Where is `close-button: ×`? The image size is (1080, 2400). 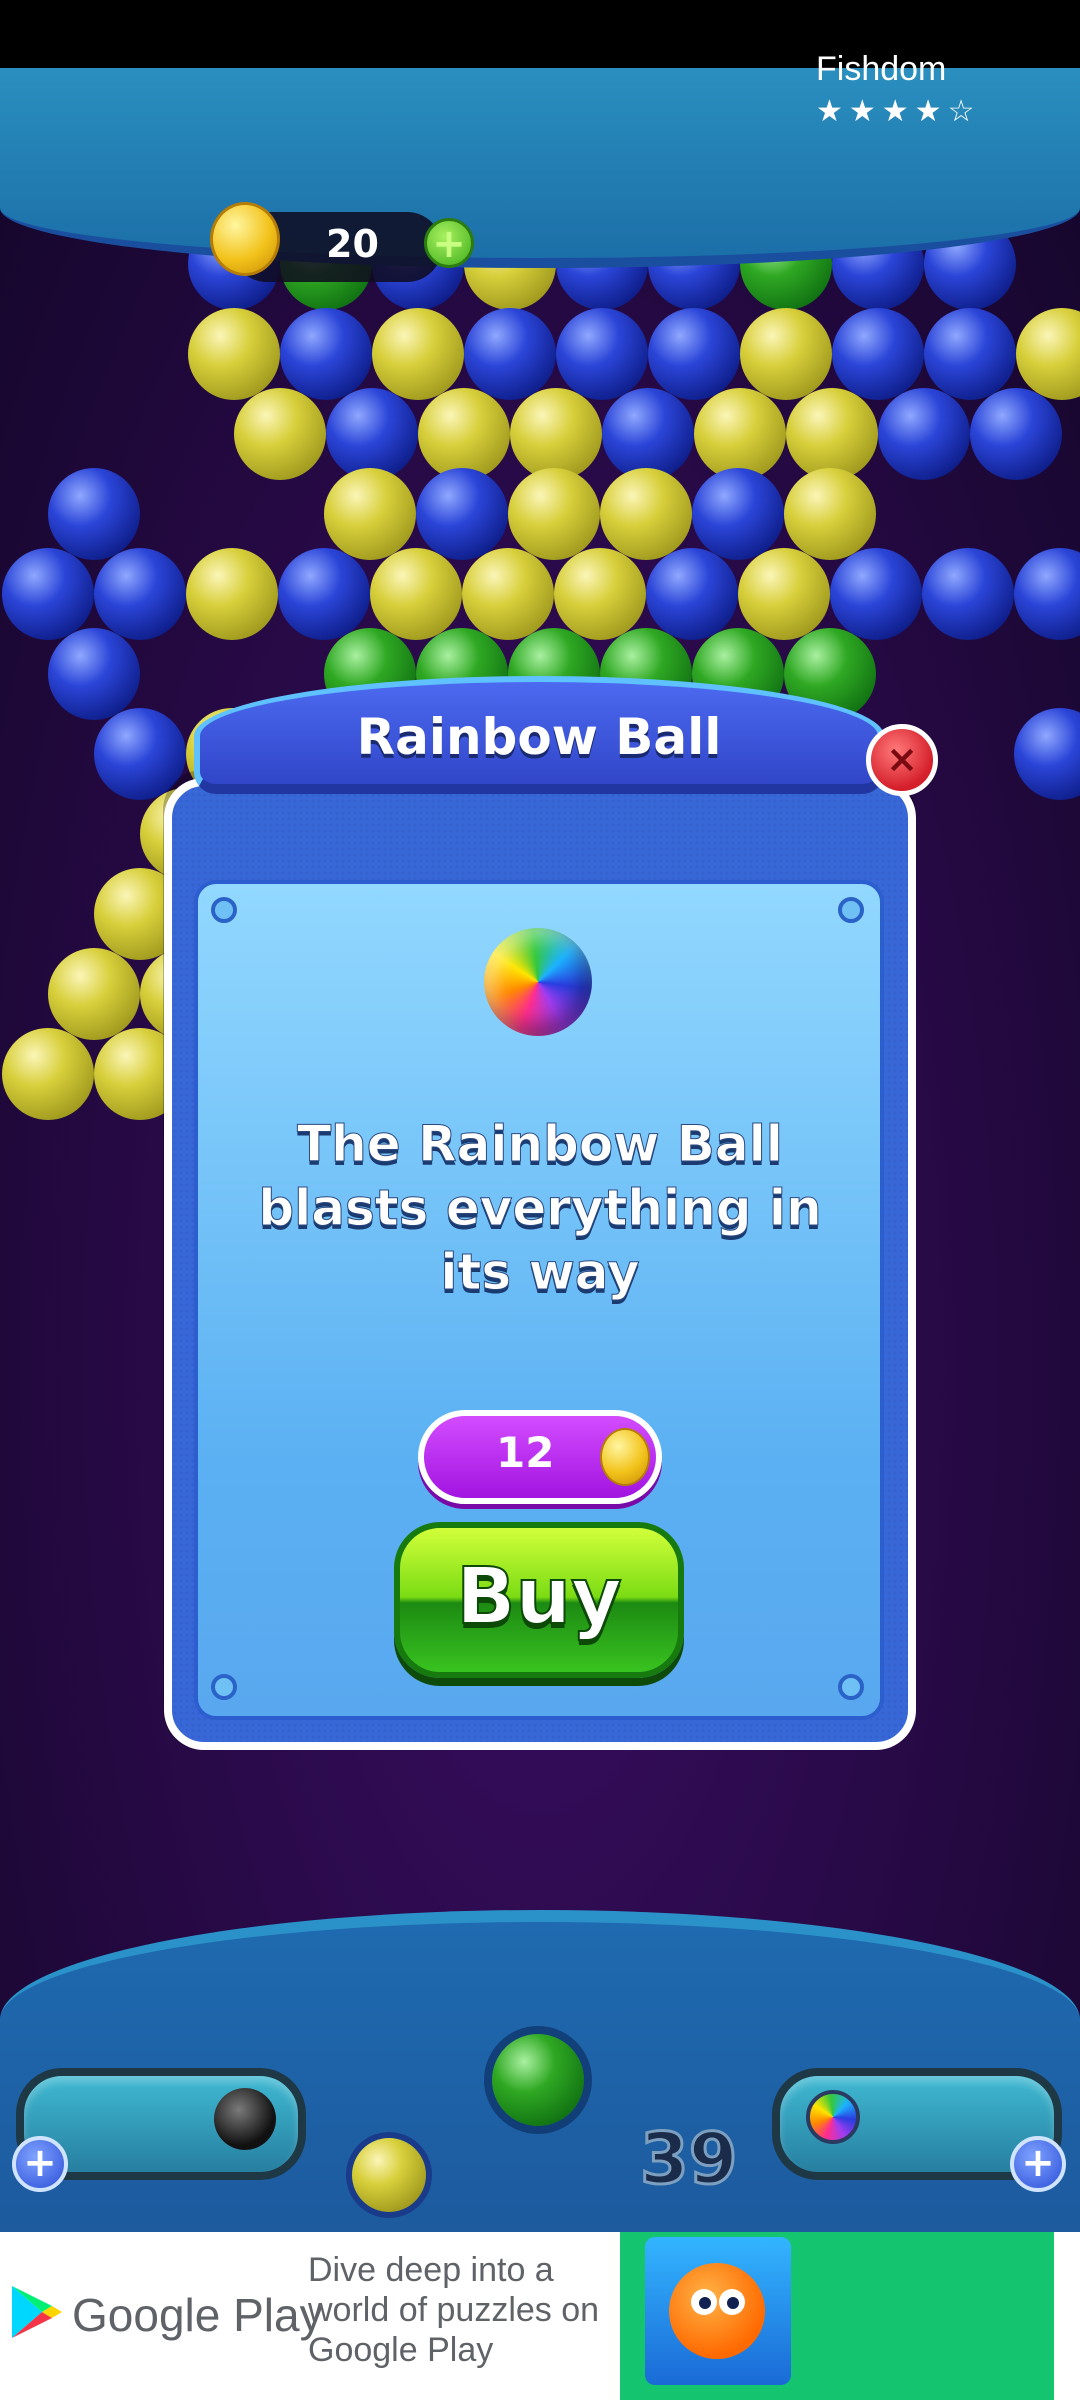
close-button: × is located at coordinates (902, 760).